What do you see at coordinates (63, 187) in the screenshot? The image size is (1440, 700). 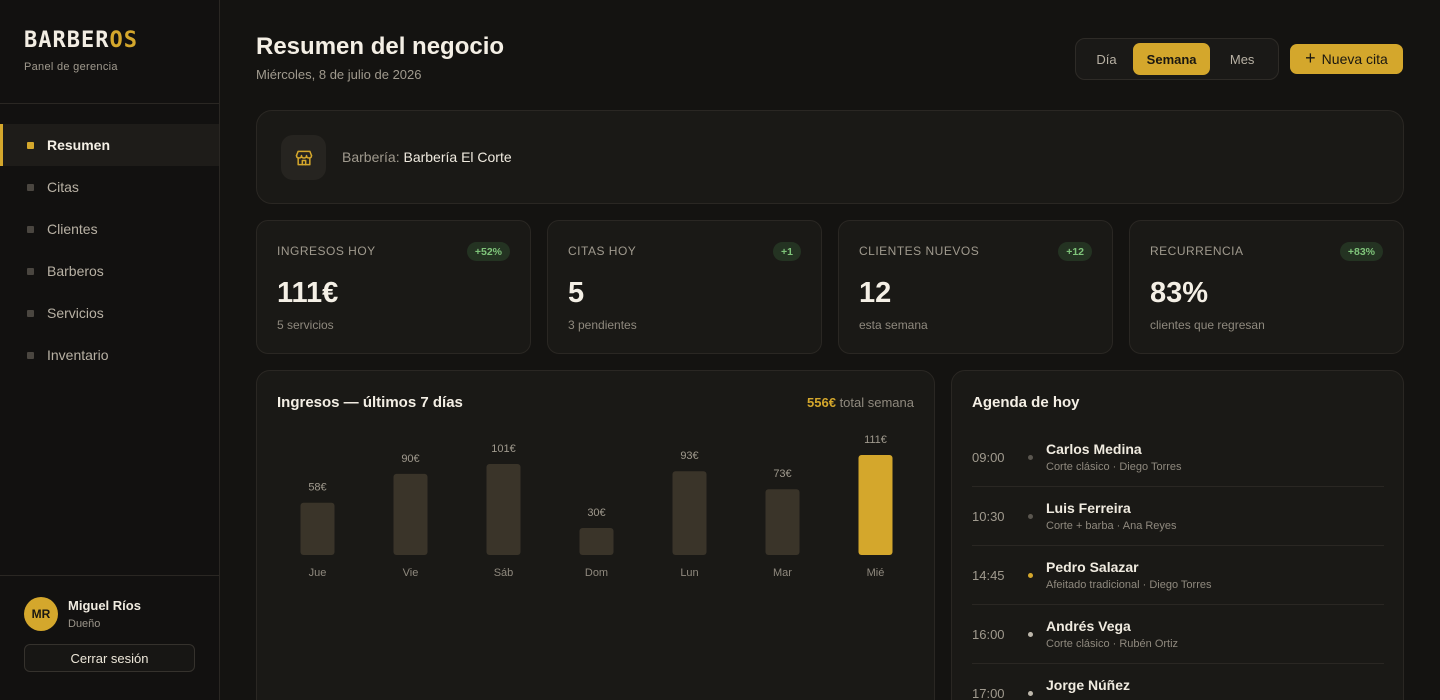 I see `sidebar-item-label: Citas` at bounding box center [63, 187].